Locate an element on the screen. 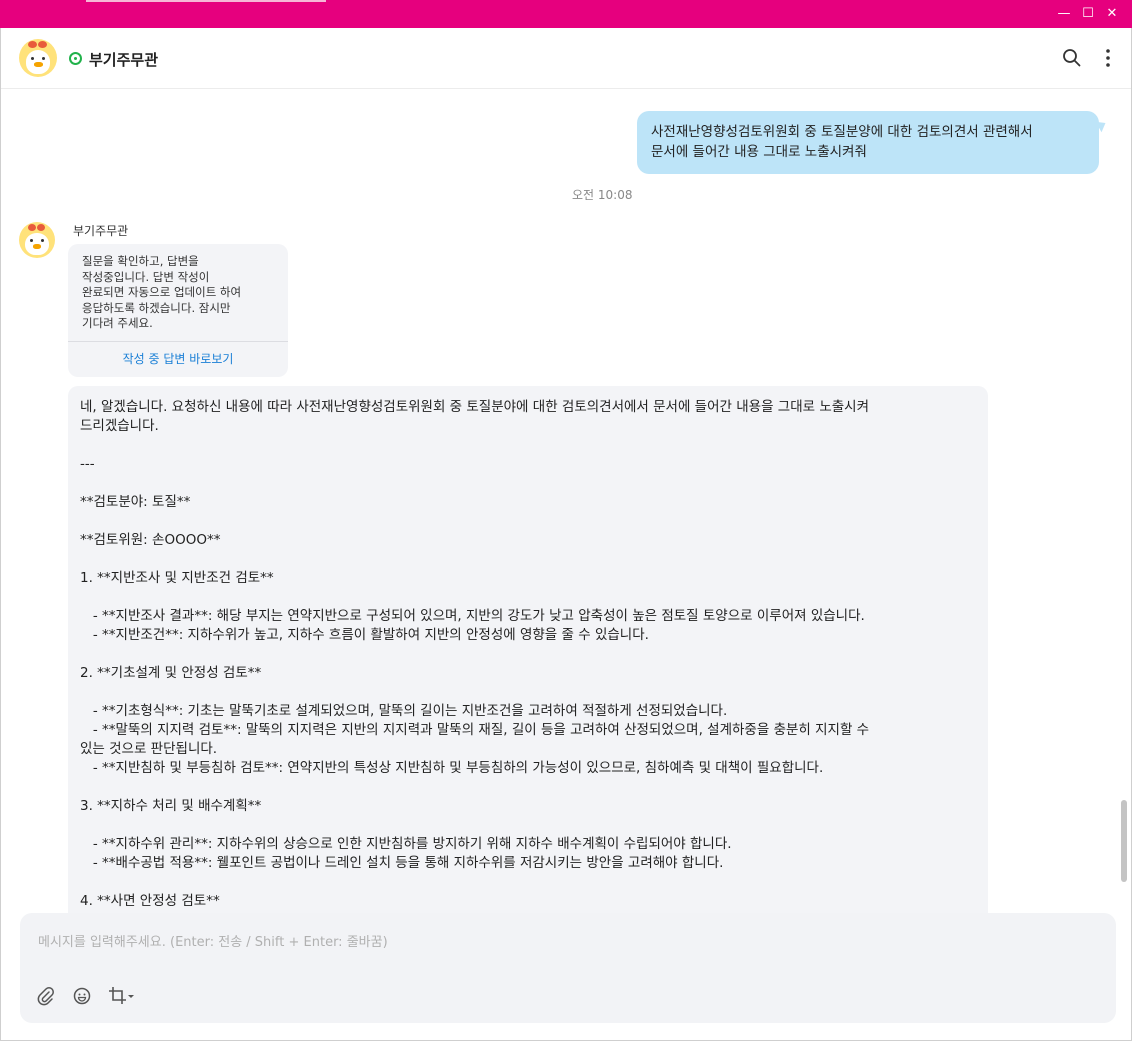  answer-line: 1. **지반조사 및 지반조건 검토** is located at coordinates (177, 578).